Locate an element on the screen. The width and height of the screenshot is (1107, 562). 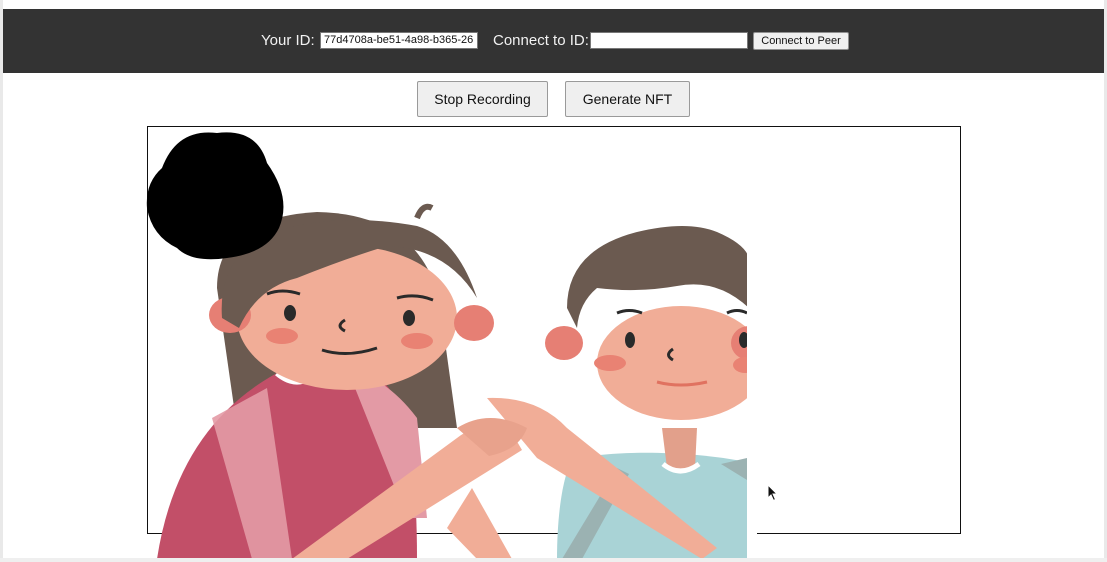
window-left-edge is located at coordinates (1, 281).